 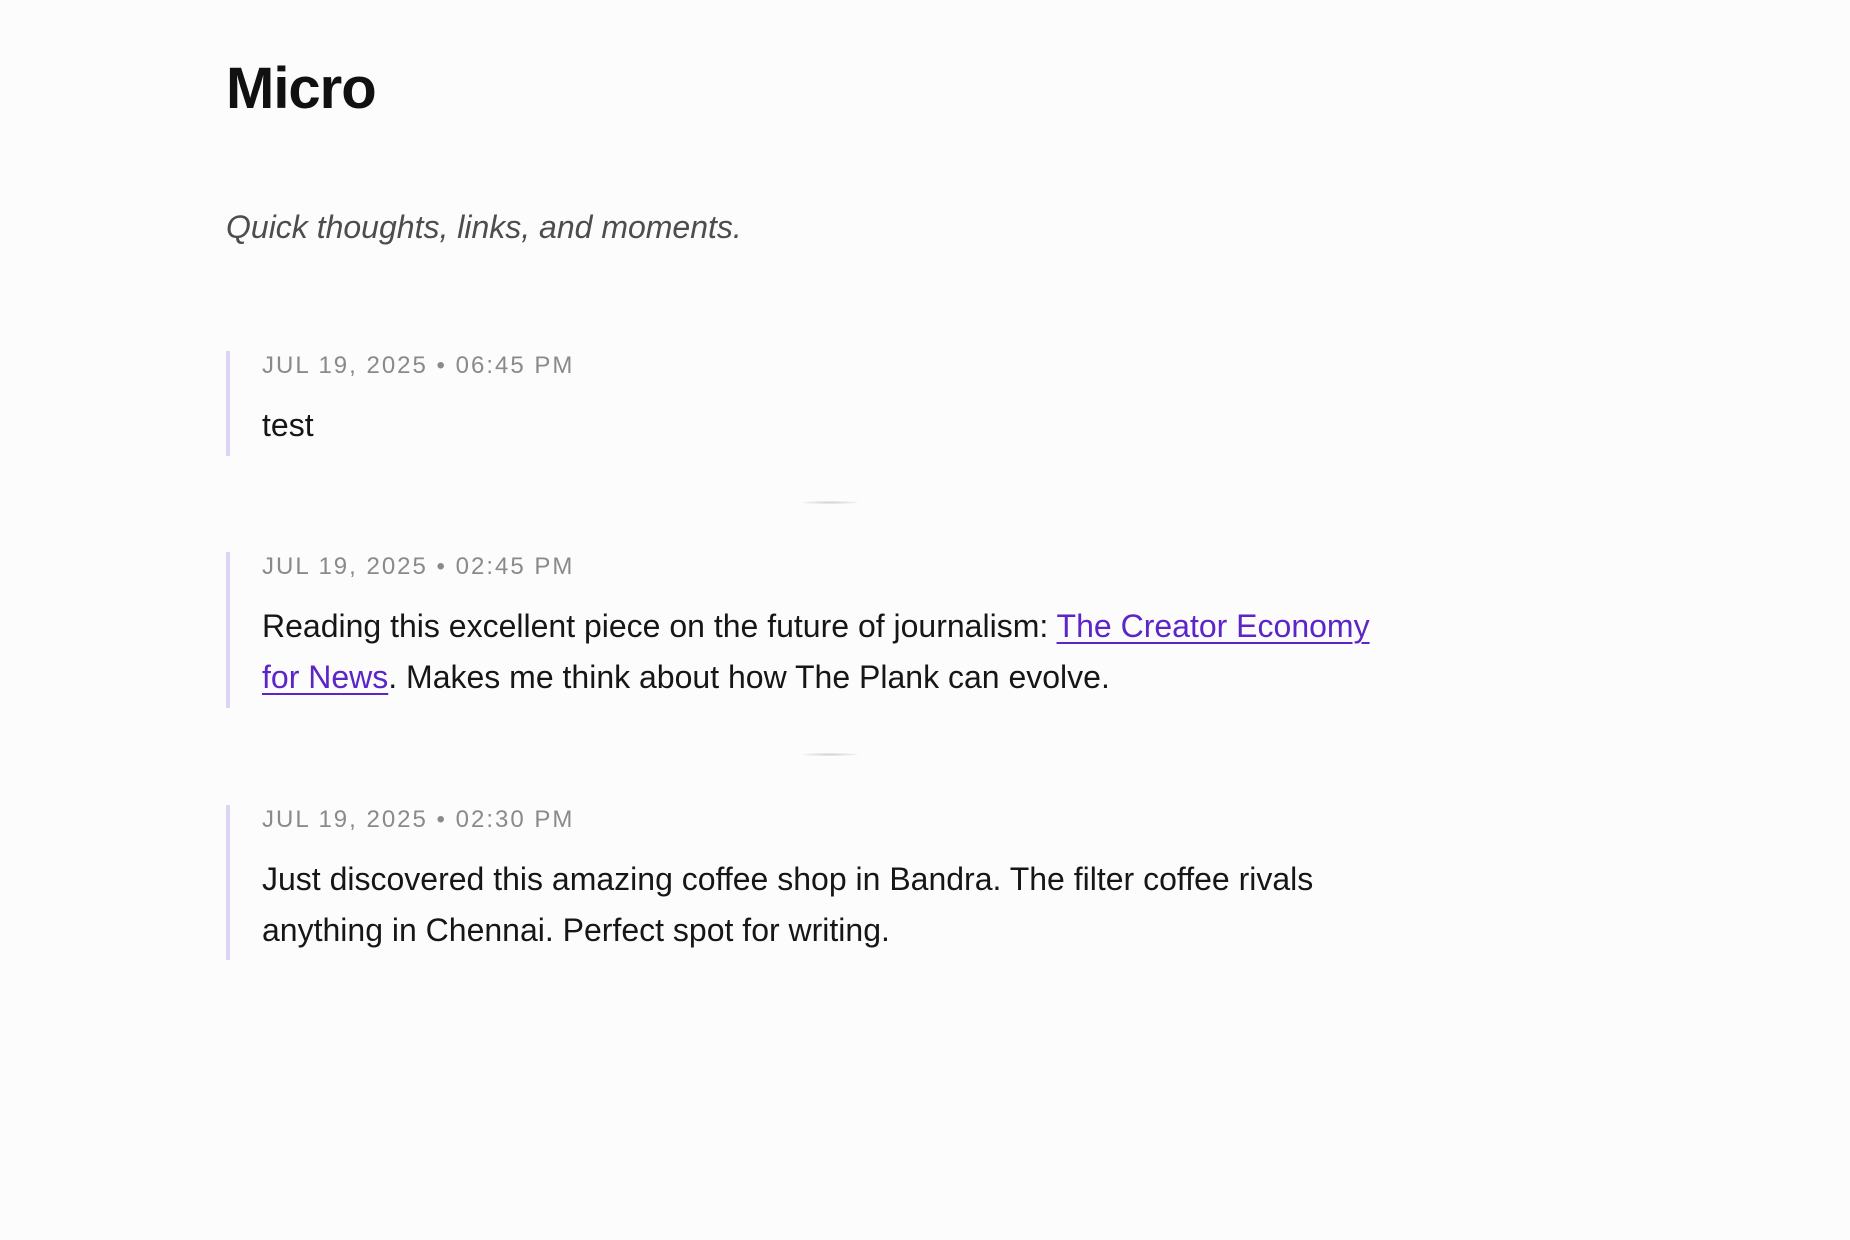 What do you see at coordinates (484, 227) in the screenshot?
I see `page-subtitle: Quick thoughts, links, and moments.` at bounding box center [484, 227].